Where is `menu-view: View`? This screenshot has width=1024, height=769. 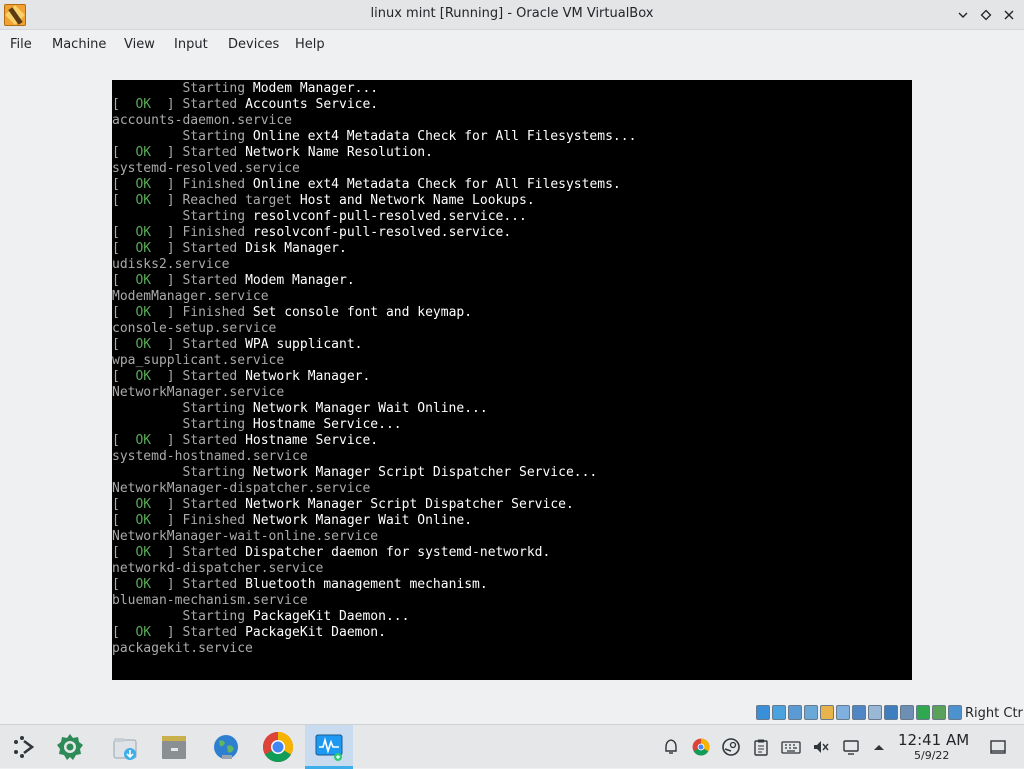
menu-view: View is located at coordinates (139, 44).